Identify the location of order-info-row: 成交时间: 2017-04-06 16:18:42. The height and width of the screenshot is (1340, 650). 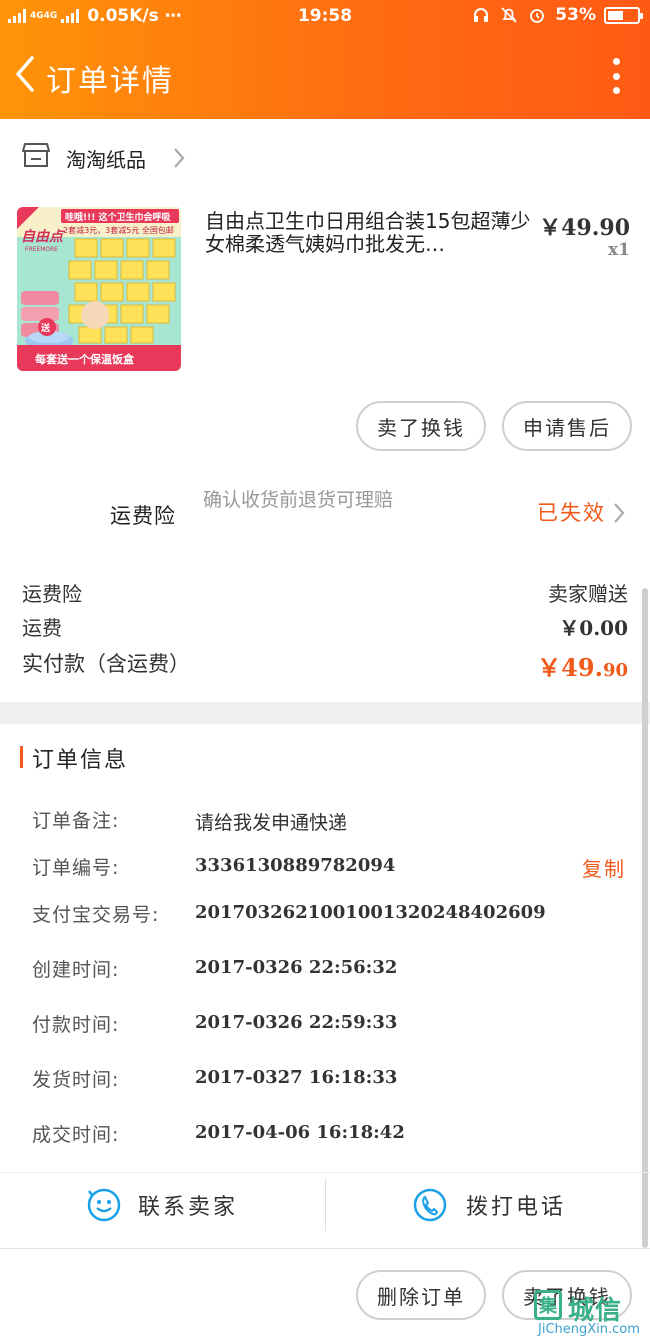
(332, 1135).